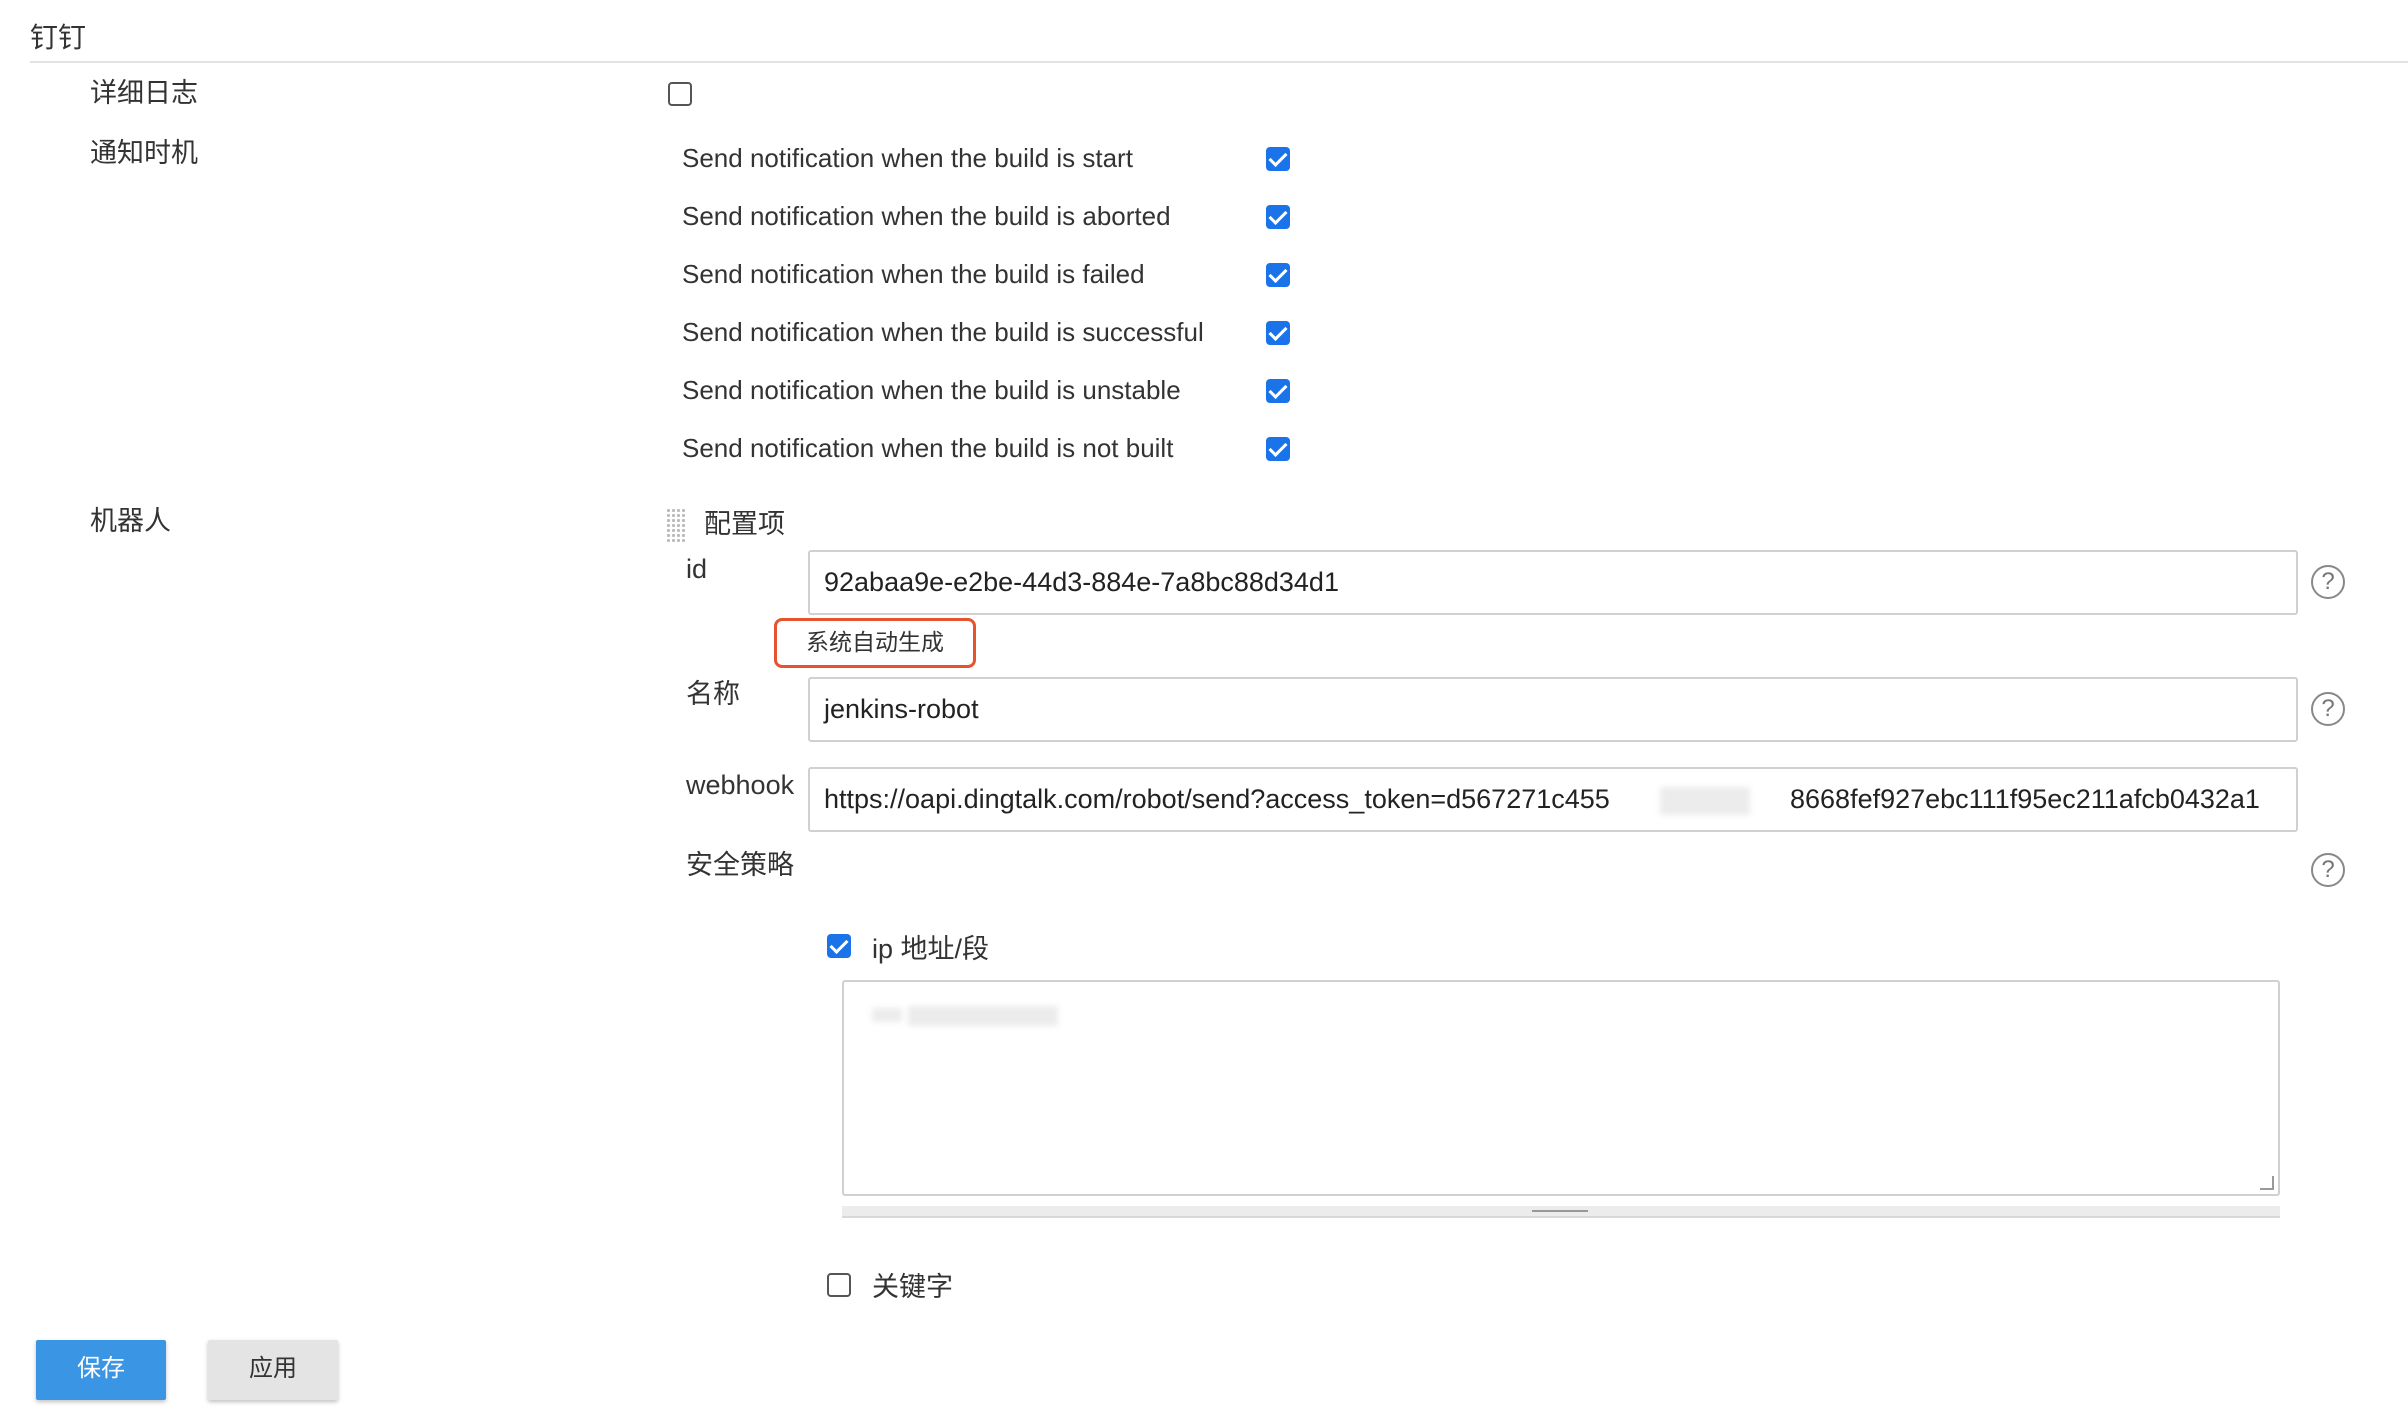  What do you see at coordinates (1553, 709) in the screenshot?
I see `name-input: jenkins-robot` at bounding box center [1553, 709].